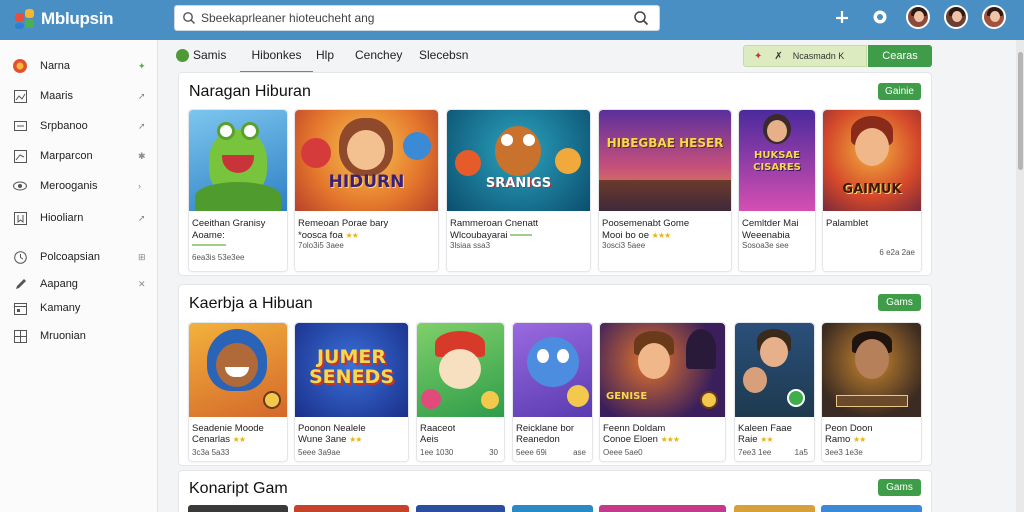 This screenshot has width=1024, height=512. What do you see at coordinates (579, 452) in the screenshot?
I see `game-meta-right: ase` at bounding box center [579, 452].